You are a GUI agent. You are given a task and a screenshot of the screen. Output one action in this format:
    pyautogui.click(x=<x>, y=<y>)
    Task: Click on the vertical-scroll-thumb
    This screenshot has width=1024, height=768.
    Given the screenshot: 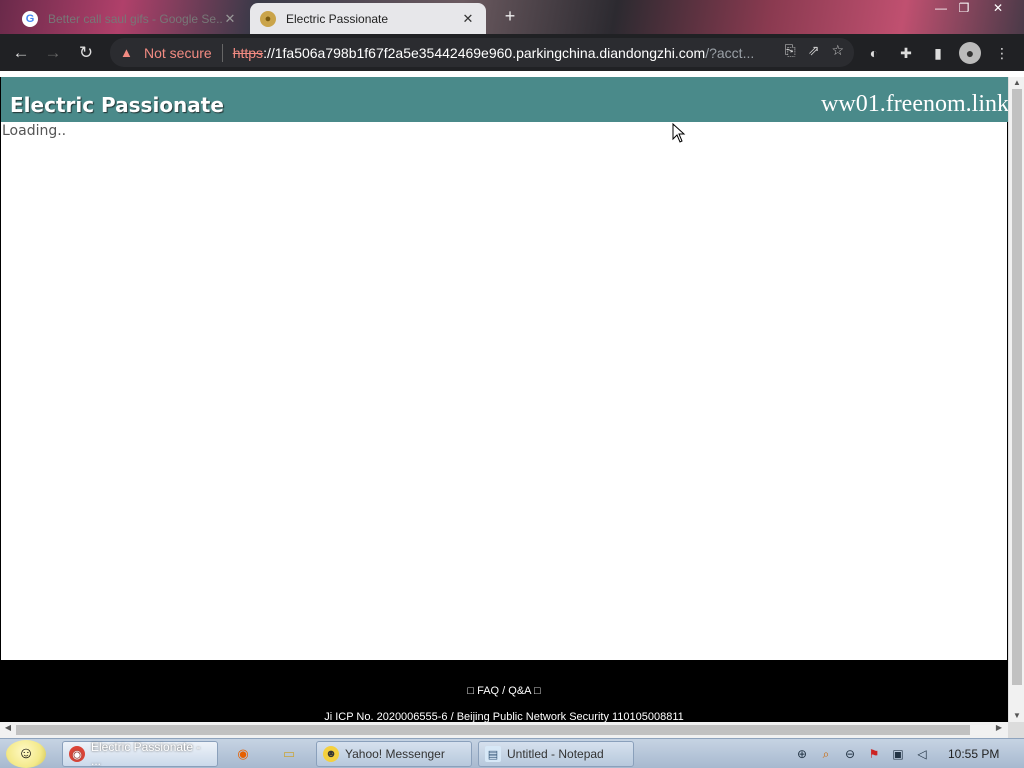 What is the action you would take?
    pyautogui.click(x=1017, y=387)
    